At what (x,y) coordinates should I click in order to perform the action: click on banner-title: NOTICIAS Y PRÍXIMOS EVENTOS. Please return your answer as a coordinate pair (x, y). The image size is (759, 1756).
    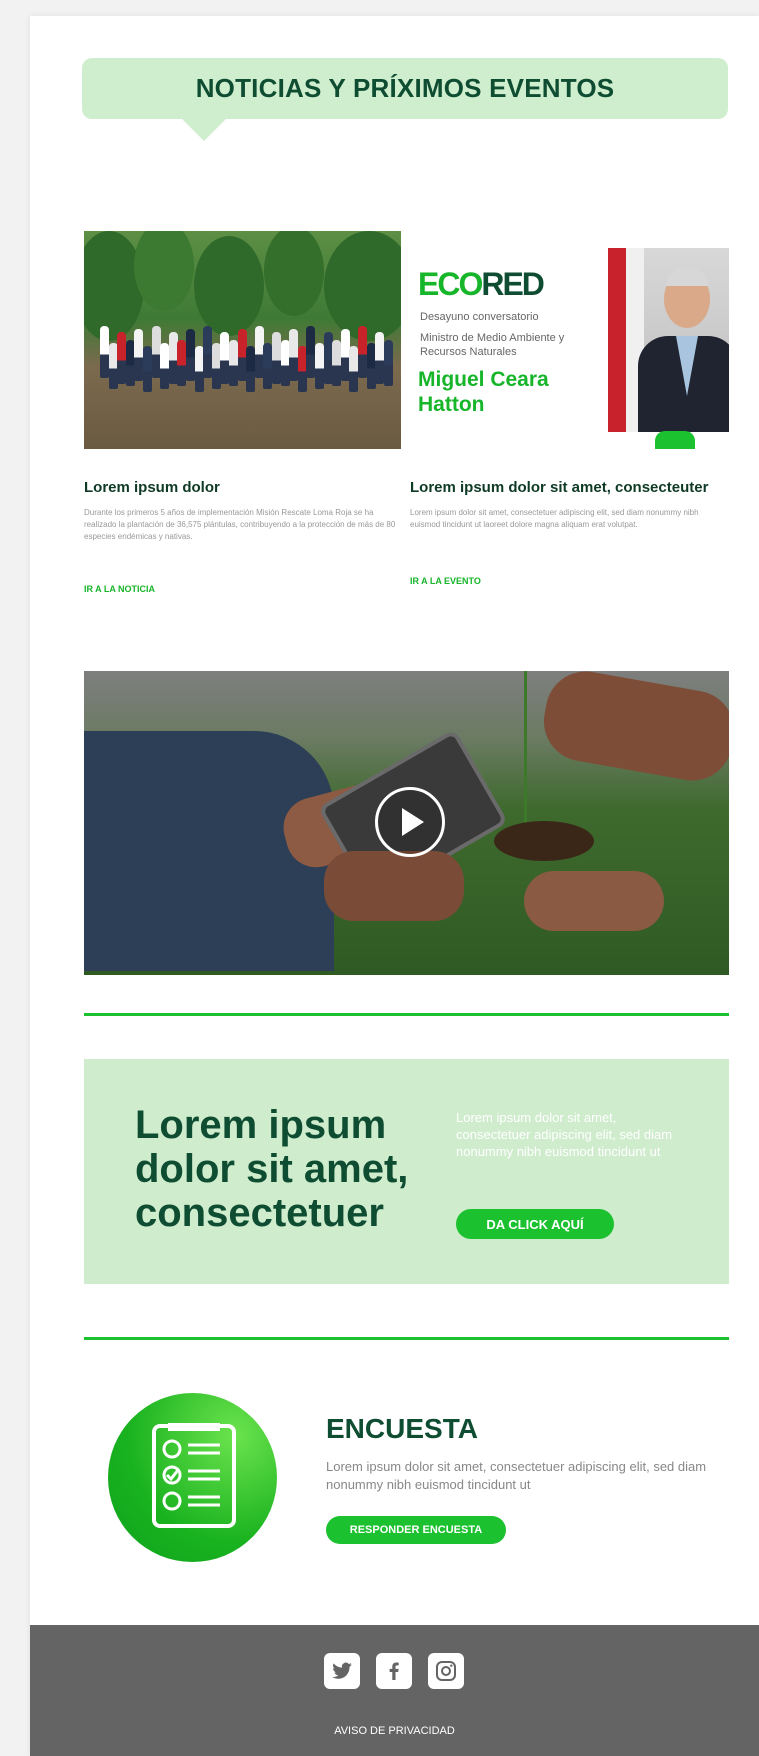
    Looking at the image, I should click on (405, 88).